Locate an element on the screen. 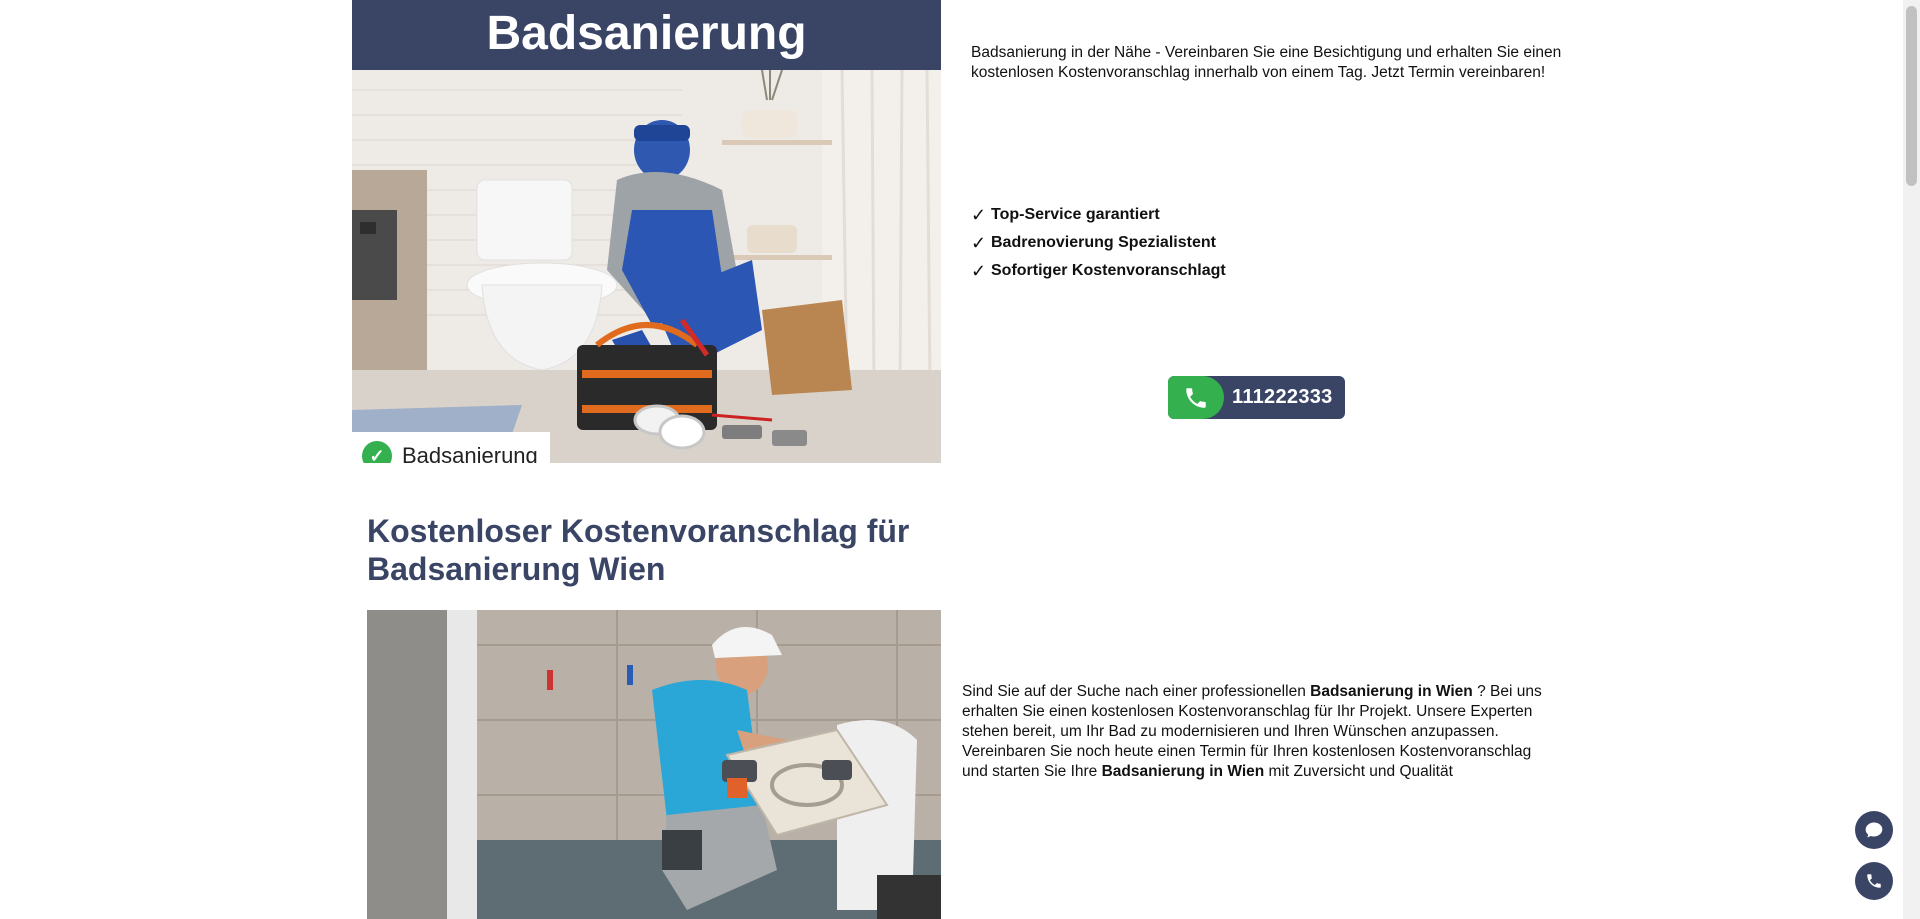 The image size is (1920, 919). feature-item: ✓ Sofortiger Kostenvoranschlagt is located at coordinates (1098, 271).